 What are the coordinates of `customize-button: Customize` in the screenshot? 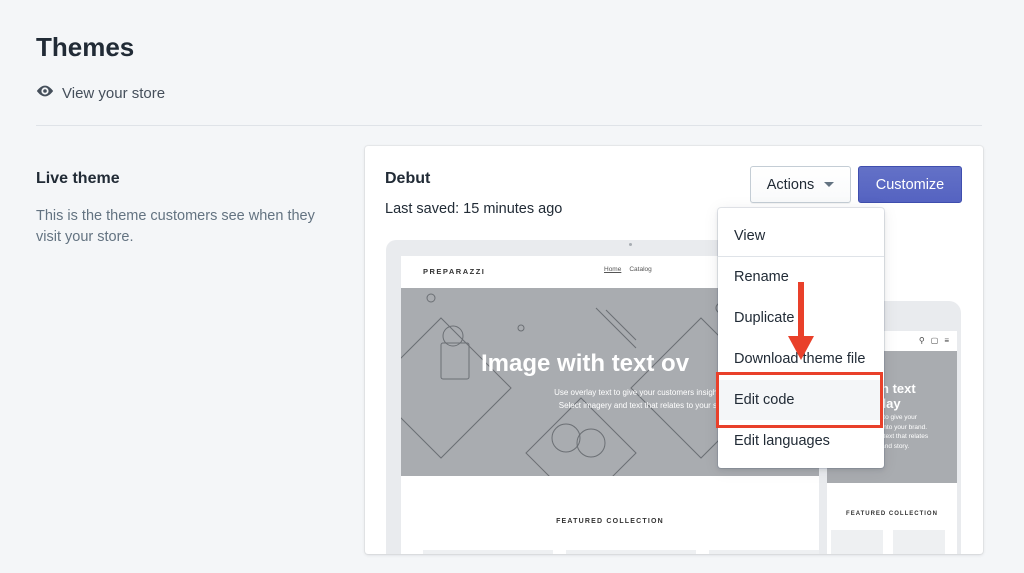 It's located at (910, 184).